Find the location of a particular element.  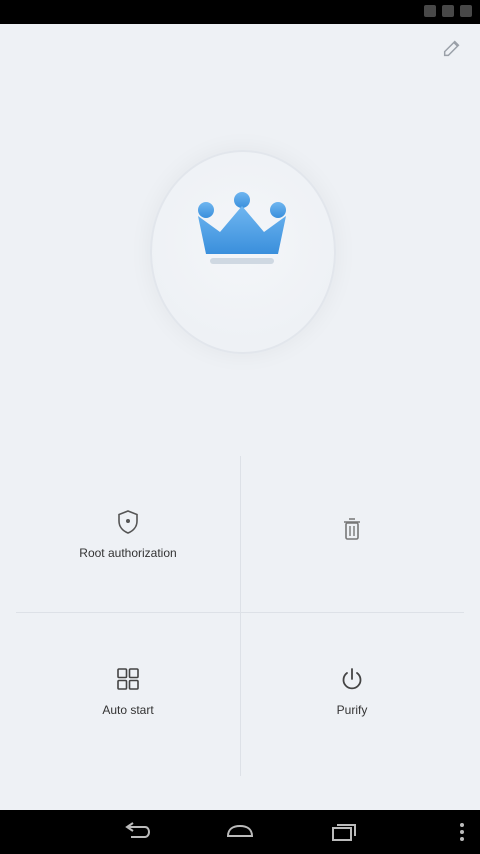

power-icon is located at coordinates (352, 679).